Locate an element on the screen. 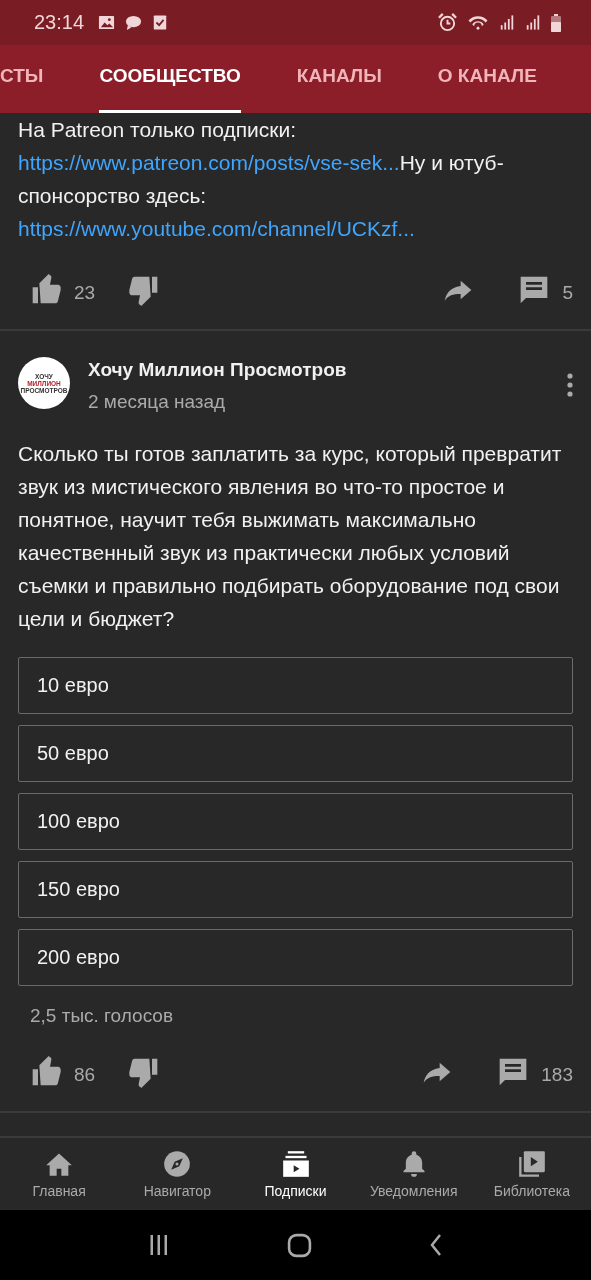  nav-tab: Навигатор is located at coordinates (177, 1174).